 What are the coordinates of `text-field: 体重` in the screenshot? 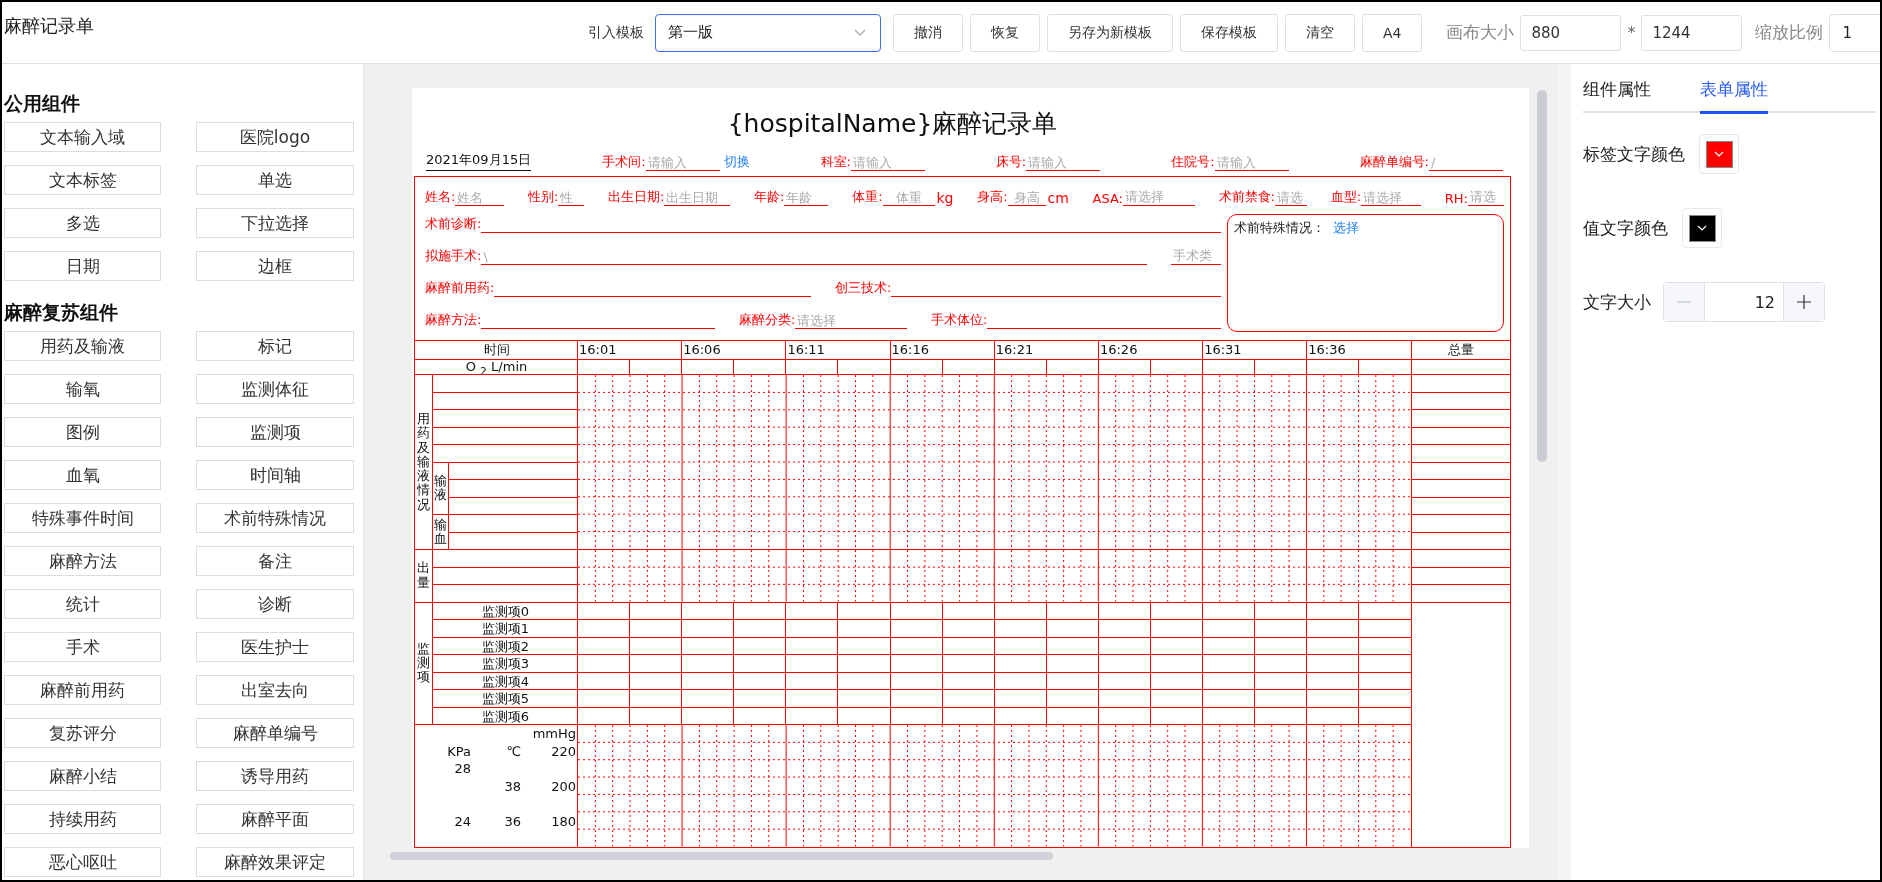 It's located at (908, 197).